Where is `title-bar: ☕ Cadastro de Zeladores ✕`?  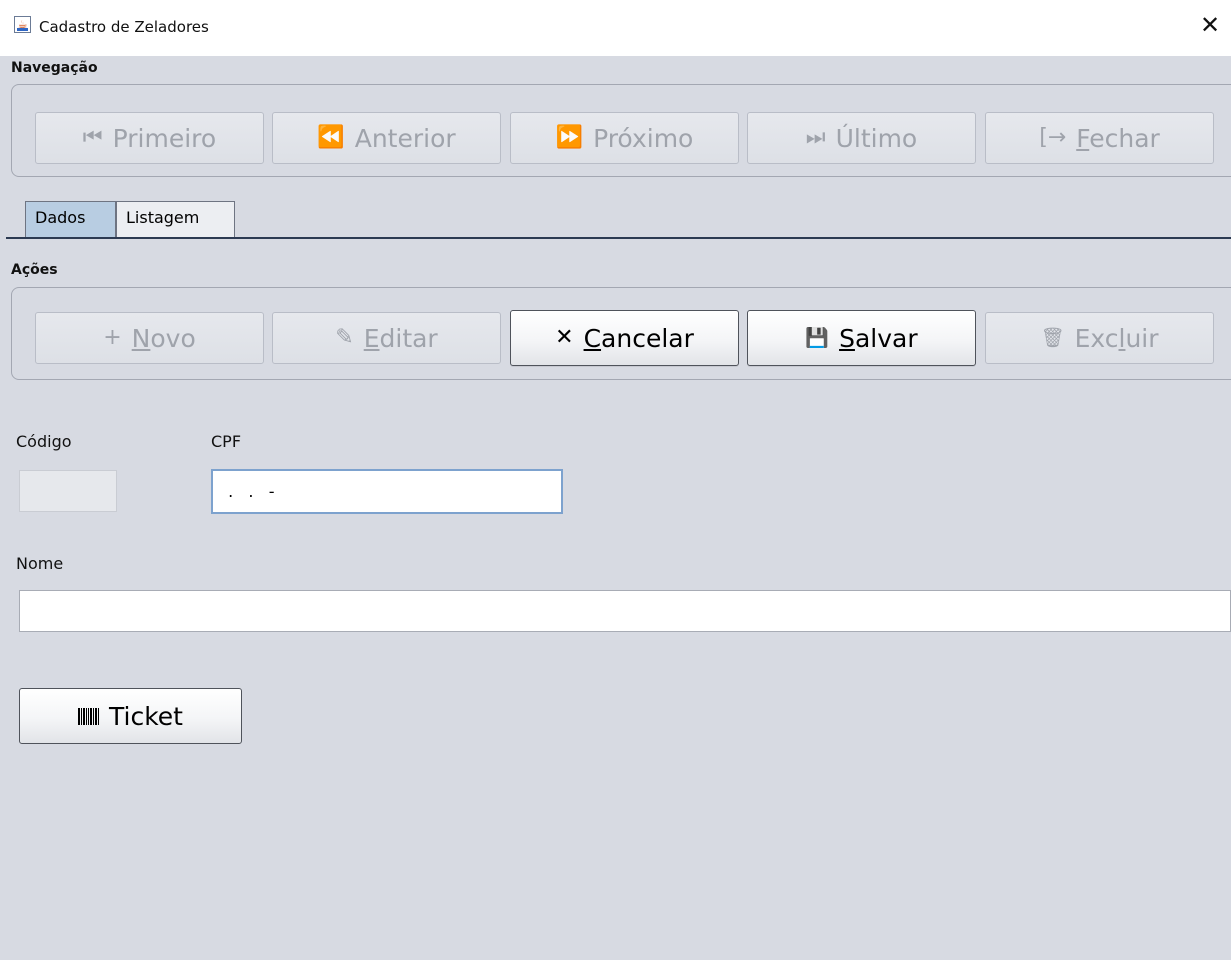
title-bar: ☕ Cadastro de Zeladores ✕ is located at coordinates (615, 28).